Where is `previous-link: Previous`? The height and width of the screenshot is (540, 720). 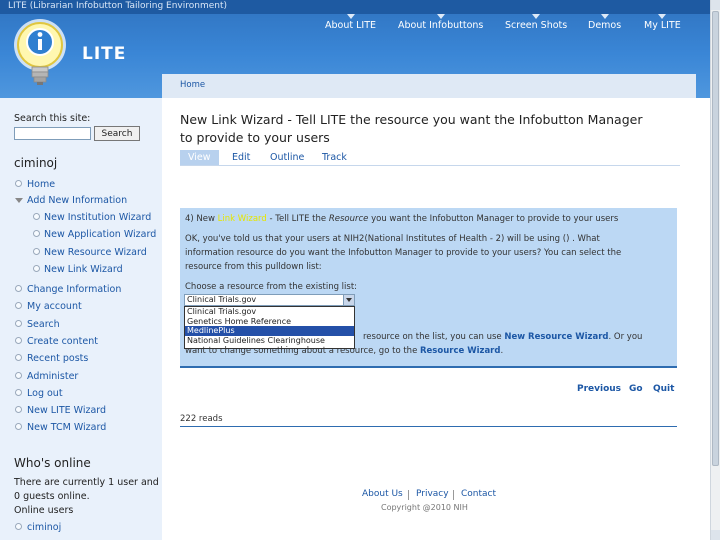 previous-link: Previous is located at coordinates (599, 389).